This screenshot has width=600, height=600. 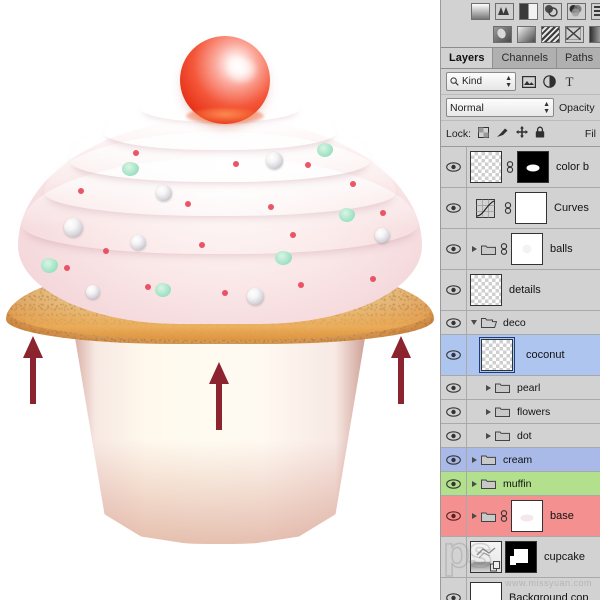 What do you see at coordinates (467, 58) in the screenshot?
I see `tab-layers: Layers` at bounding box center [467, 58].